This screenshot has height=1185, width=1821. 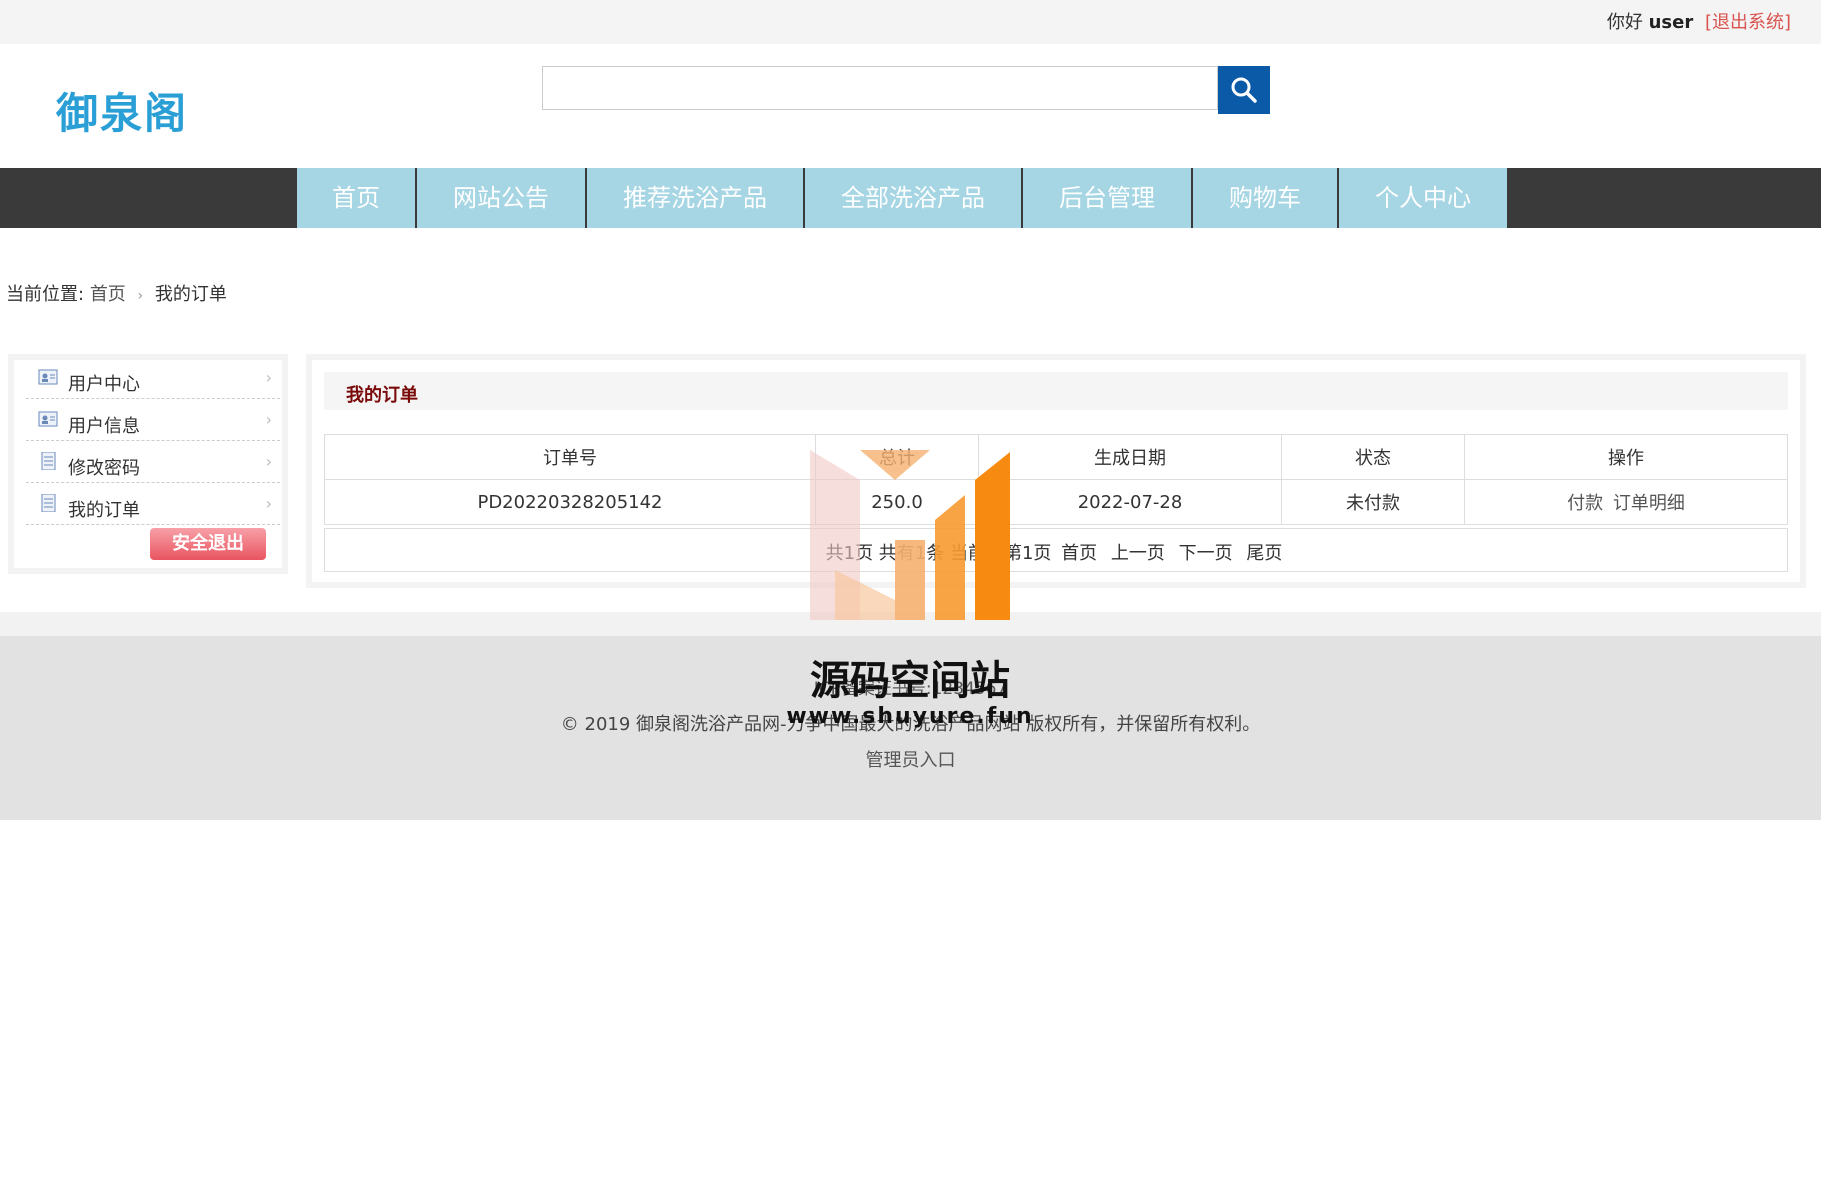 I want to click on breadcrumb-home: 首页, so click(x=108, y=294).